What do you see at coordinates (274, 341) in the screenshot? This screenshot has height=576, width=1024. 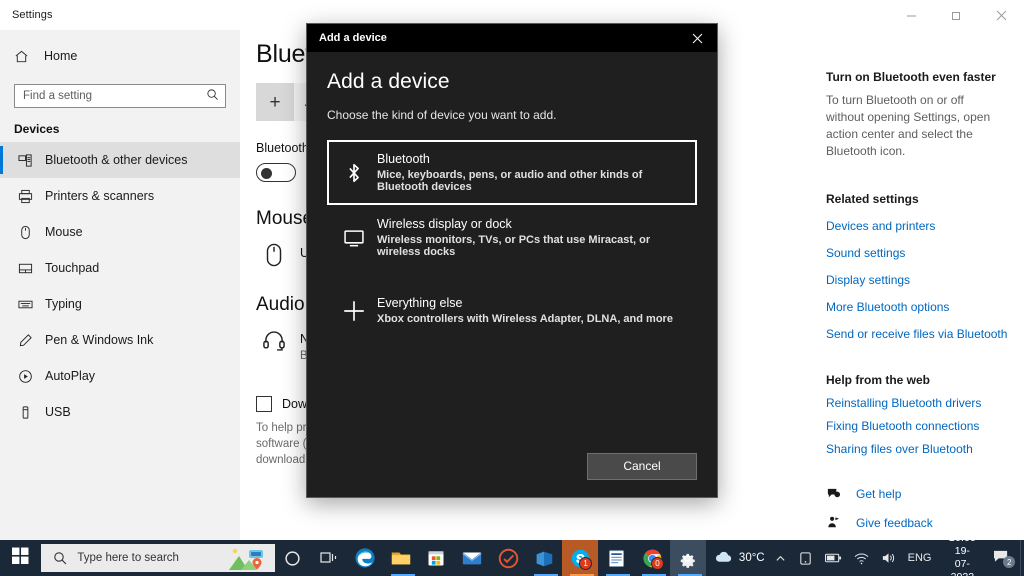 I see `headset-icon` at bounding box center [274, 341].